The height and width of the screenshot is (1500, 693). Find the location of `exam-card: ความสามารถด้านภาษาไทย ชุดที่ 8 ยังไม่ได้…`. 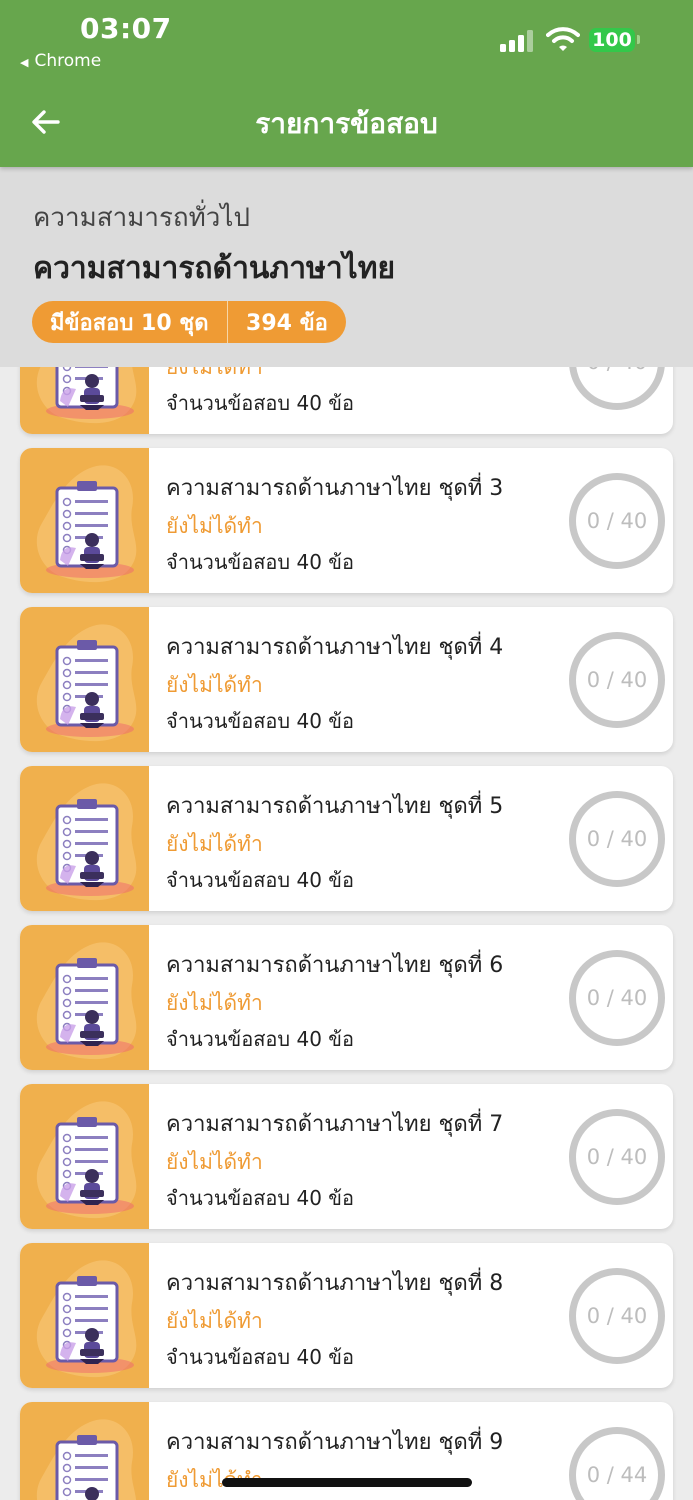

exam-card: ความสามารถด้านภาษาไทย ชุดที่ 8 ยังไม่ได้… is located at coordinates (346, 1315).